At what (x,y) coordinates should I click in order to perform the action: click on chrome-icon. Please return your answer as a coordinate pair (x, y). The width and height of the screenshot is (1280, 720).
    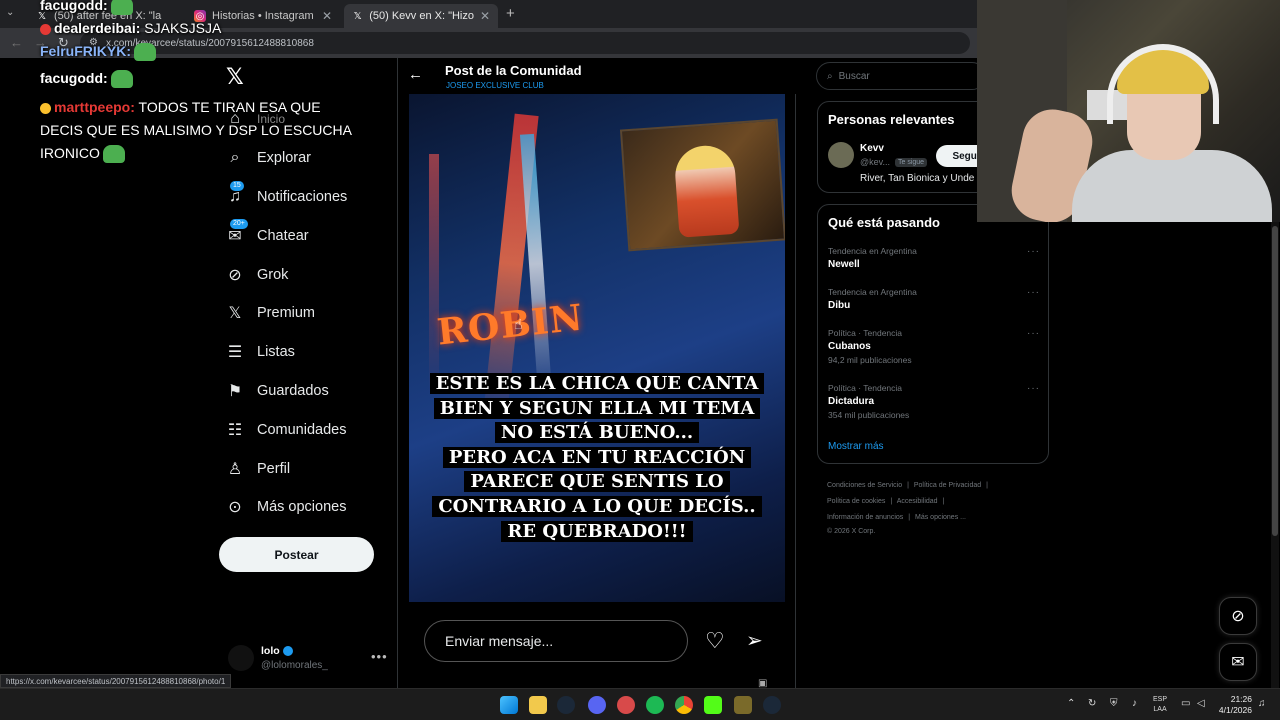
    Looking at the image, I should click on (684, 705).